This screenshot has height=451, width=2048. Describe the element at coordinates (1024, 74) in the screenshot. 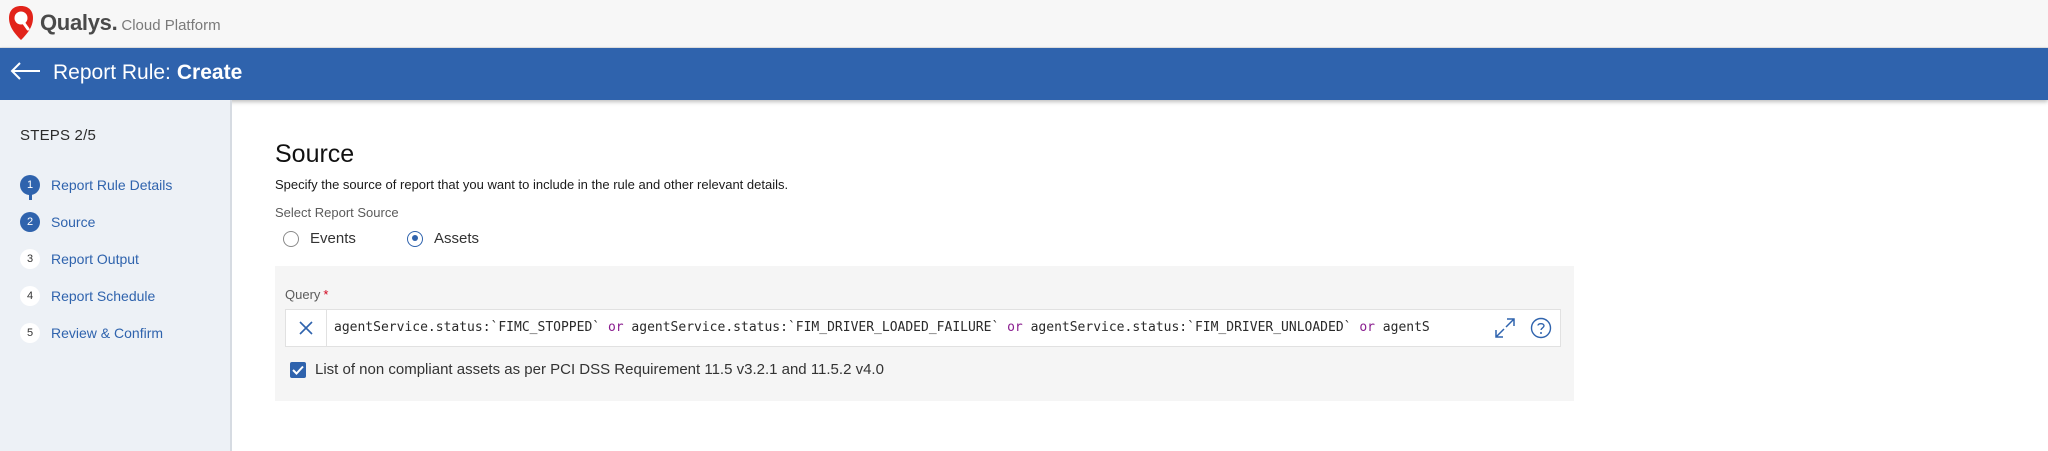

I see `page-header: Report Rule: Create` at that location.